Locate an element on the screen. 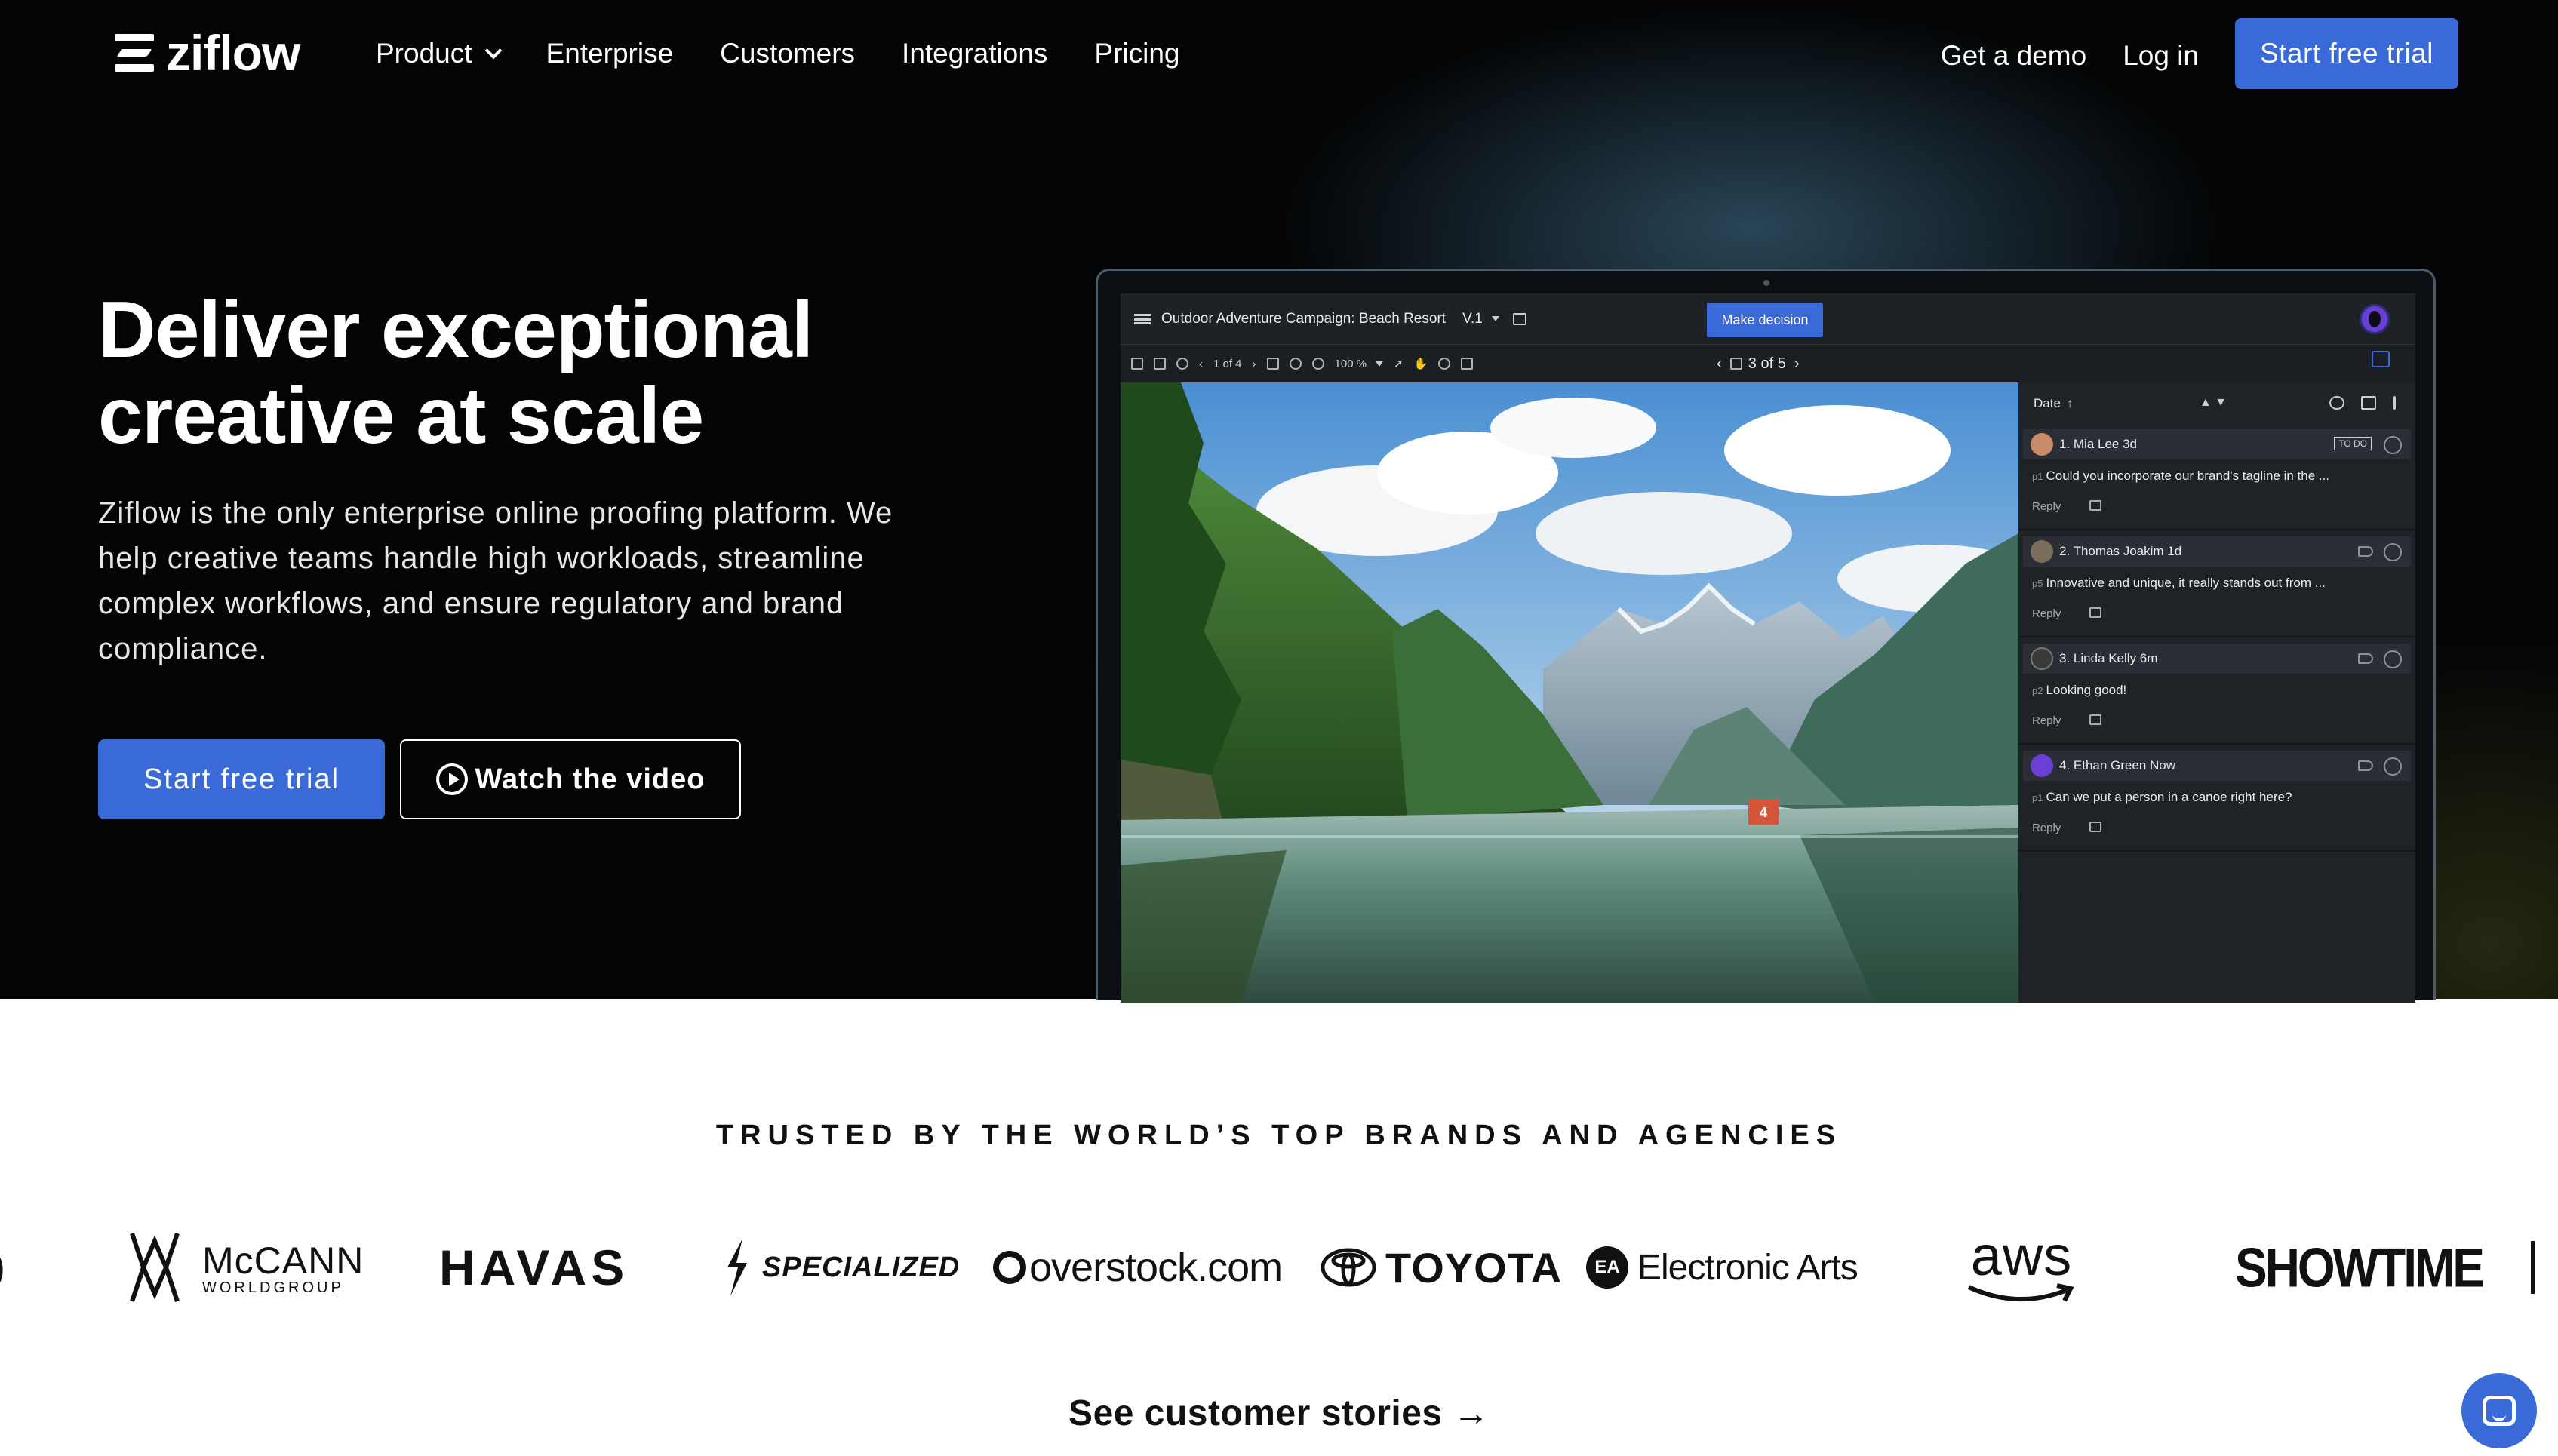 This screenshot has height=1456, width=2558. comment-text: Looking good! is located at coordinates (2087, 690).